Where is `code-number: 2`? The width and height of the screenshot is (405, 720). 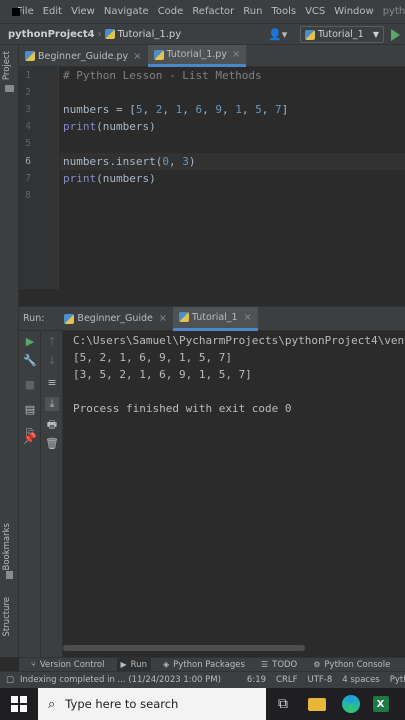 code-number: 2 is located at coordinates (159, 109).